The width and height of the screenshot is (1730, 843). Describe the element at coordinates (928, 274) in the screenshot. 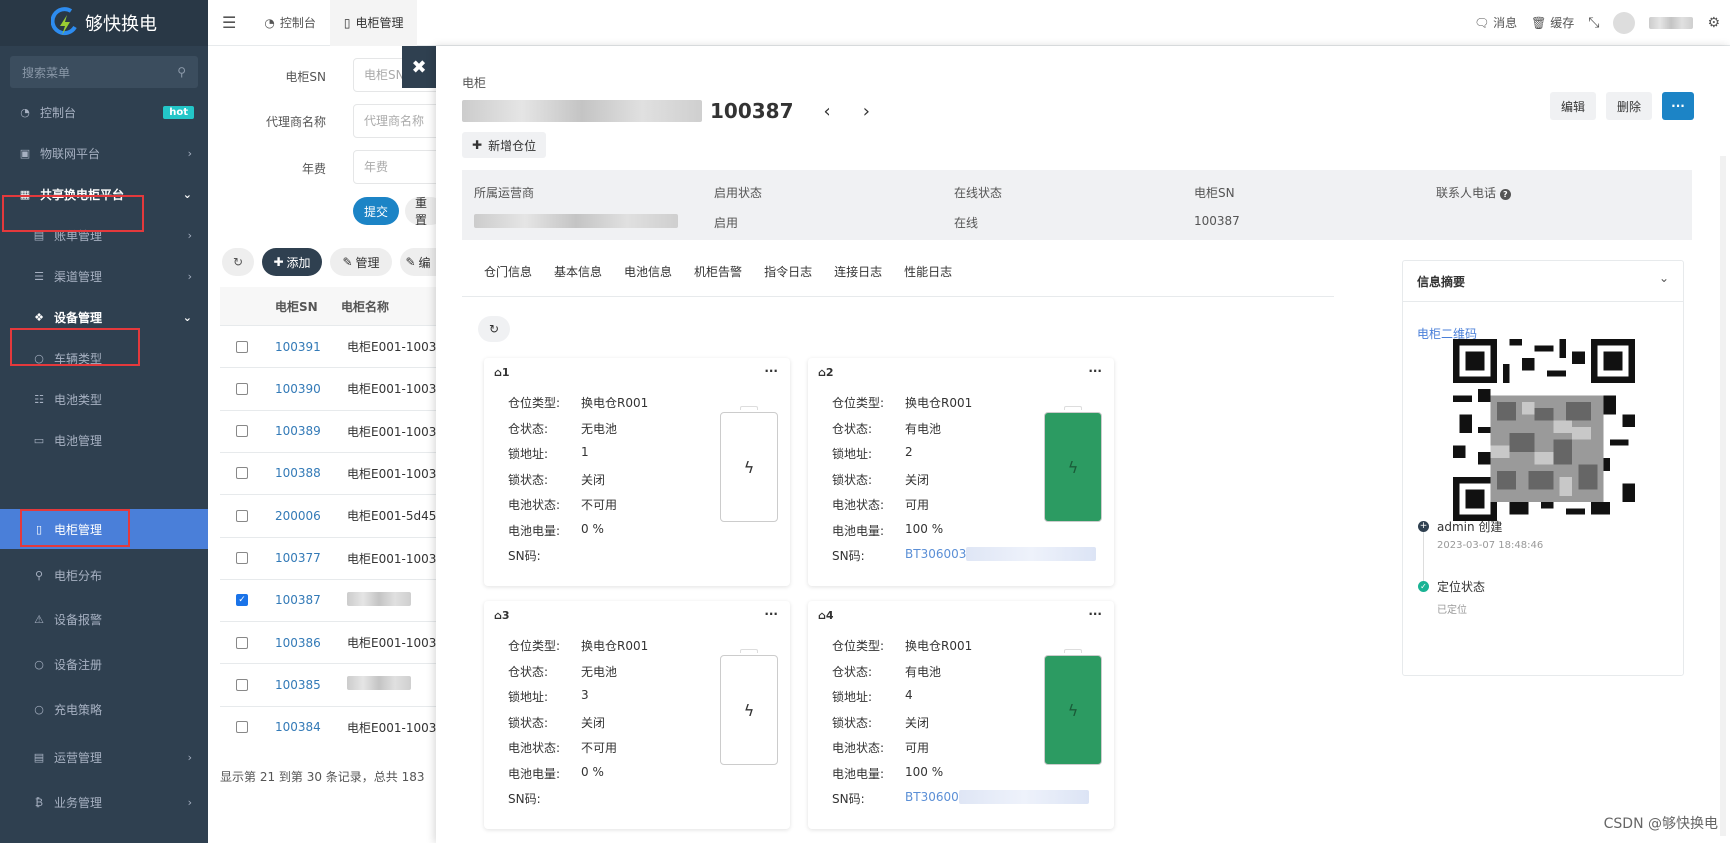

I see `tab-performance-log: 性能日志` at that location.